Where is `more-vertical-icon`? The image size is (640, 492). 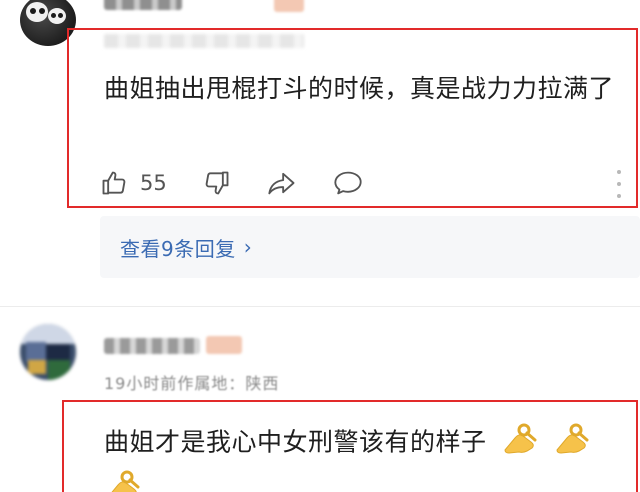
more-vertical-icon is located at coordinates (619, 184).